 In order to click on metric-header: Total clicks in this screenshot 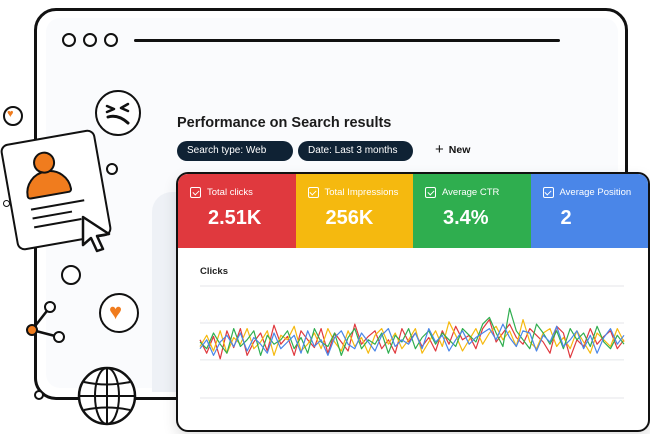, I will do `click(243, 192)`.